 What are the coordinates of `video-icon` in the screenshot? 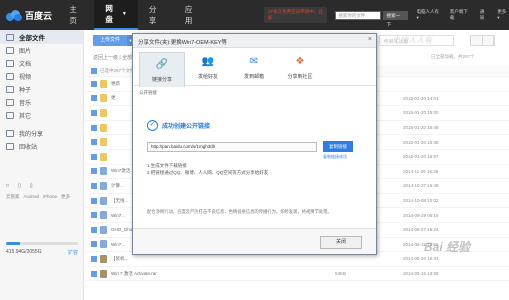 It's located at (10, 76).